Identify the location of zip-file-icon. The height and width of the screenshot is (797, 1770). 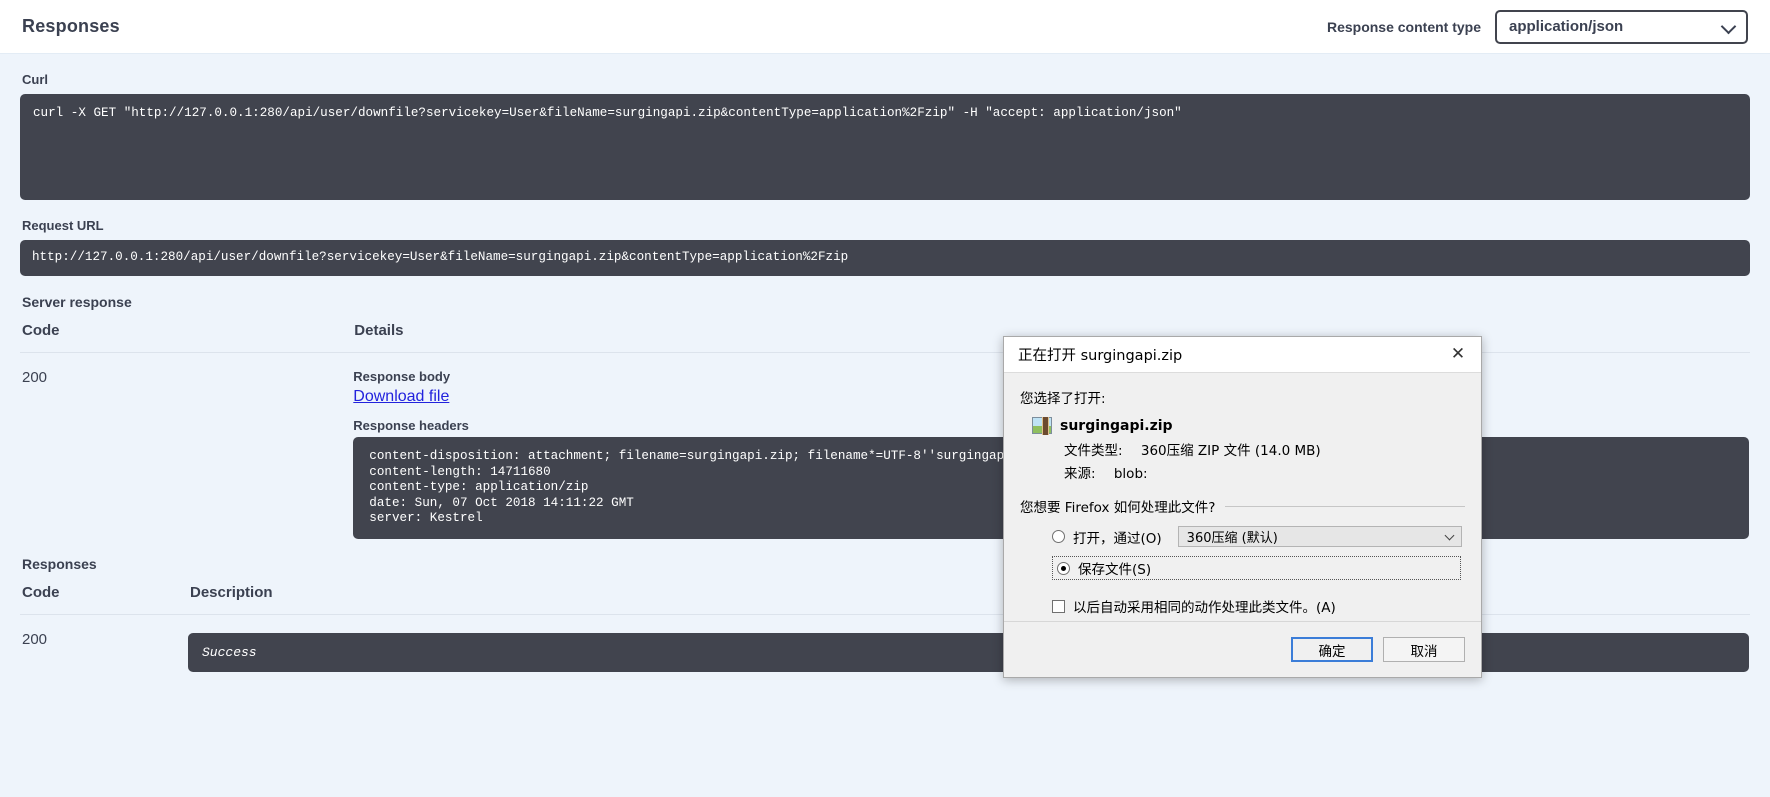
(1042, 426).